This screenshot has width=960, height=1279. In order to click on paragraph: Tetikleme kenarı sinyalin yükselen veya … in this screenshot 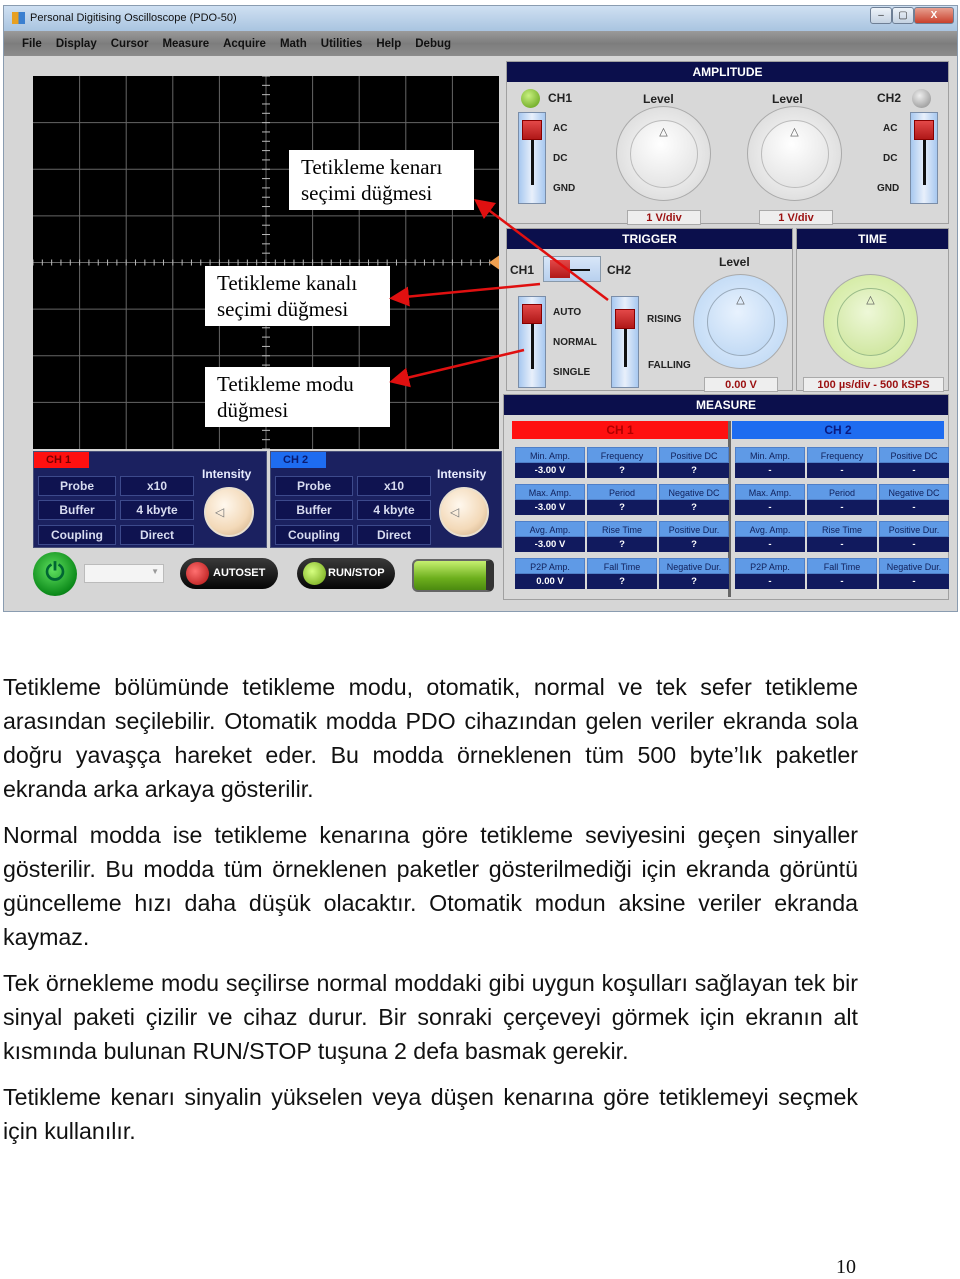, I will do `click(430, 1114)`.